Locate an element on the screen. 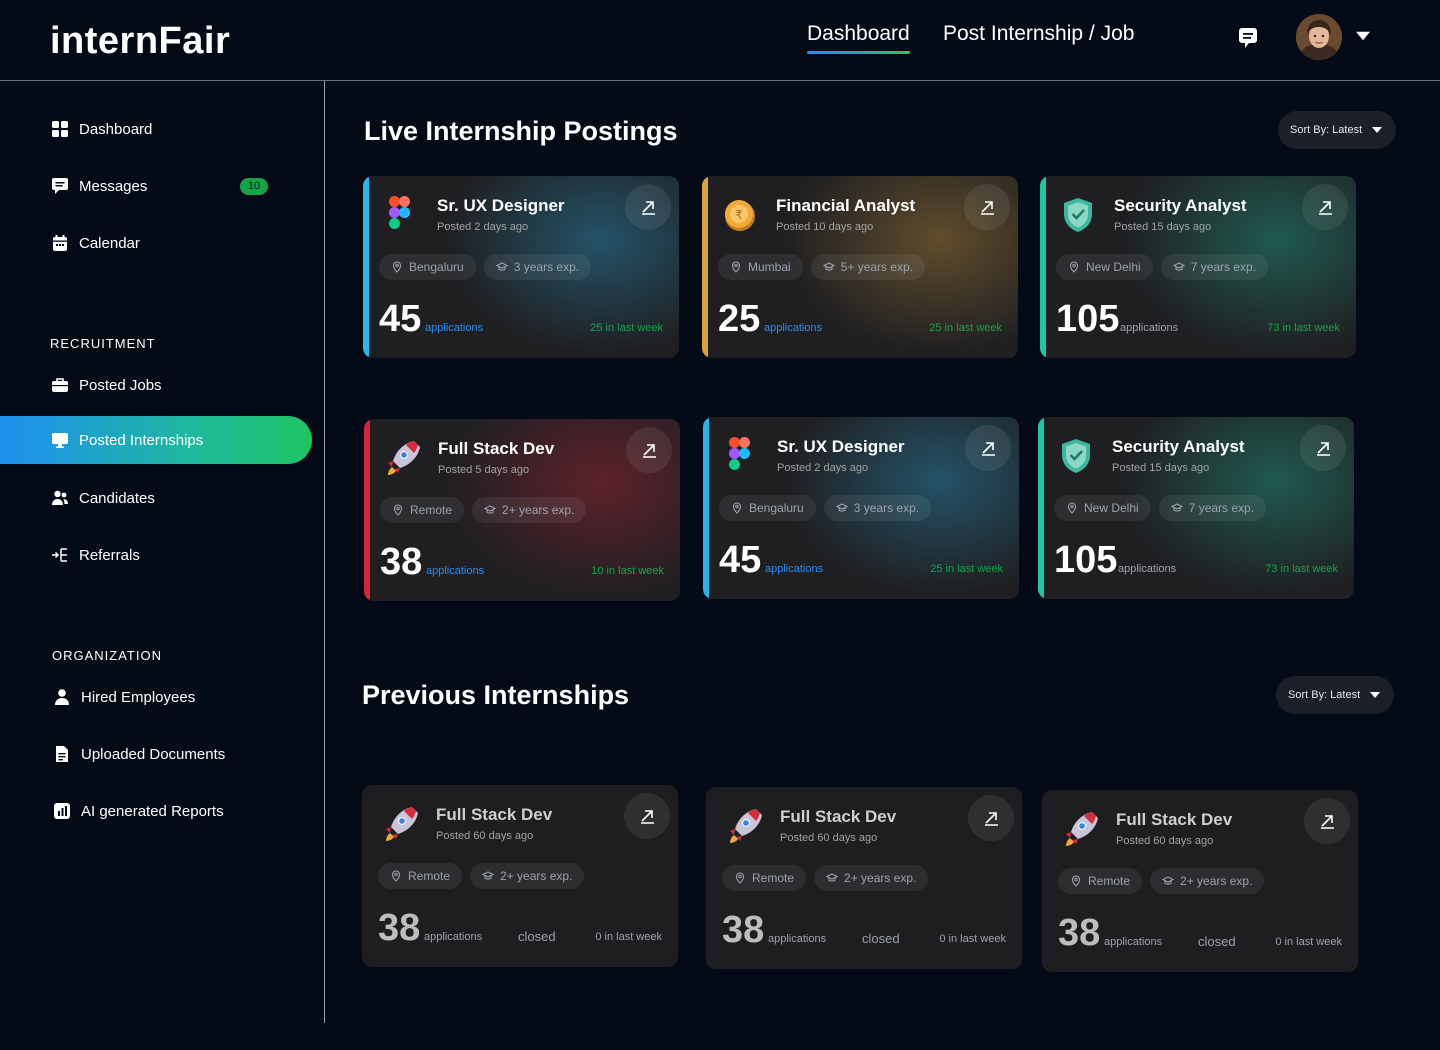 This screenshot has width=1440, height=1050. referral-icon is located at coordinates (59, 555).